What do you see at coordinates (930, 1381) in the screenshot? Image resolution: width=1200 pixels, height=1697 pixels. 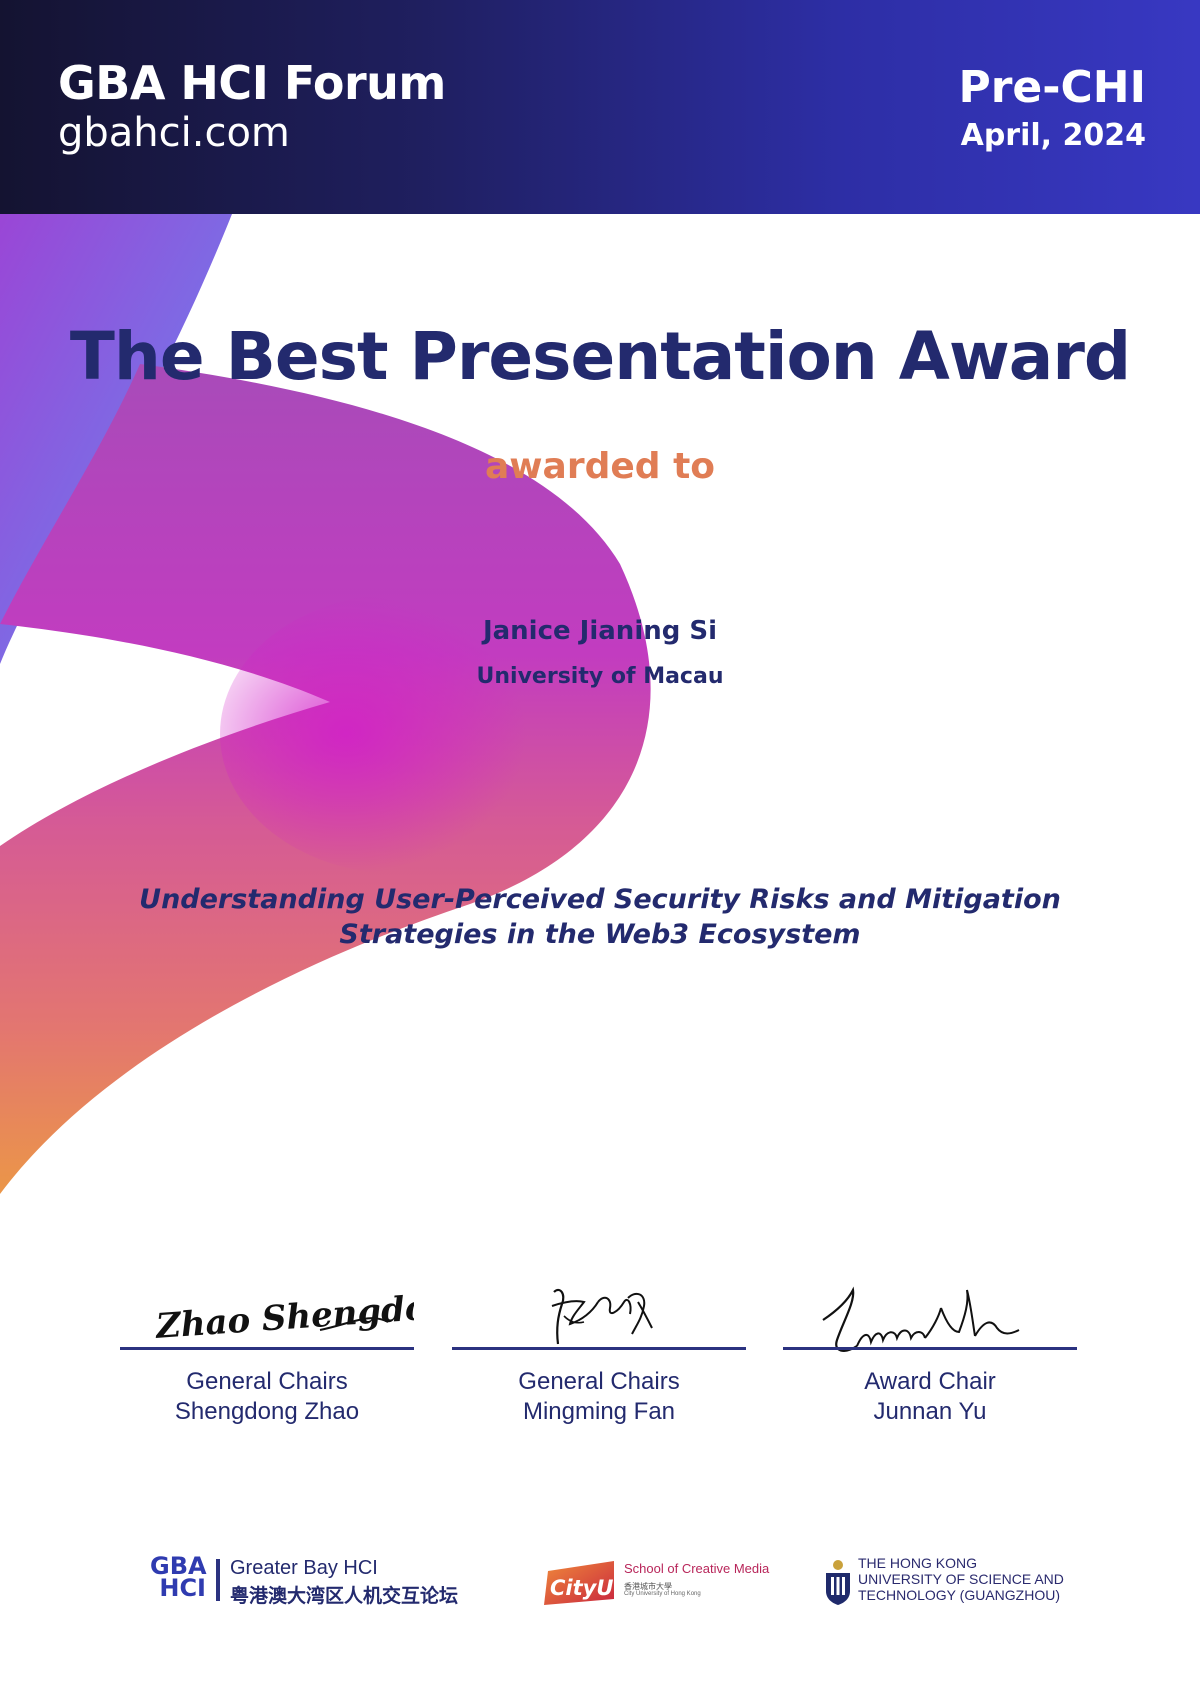 I see `signatory-role: Award Chair` at bounding box center [930, 1381].